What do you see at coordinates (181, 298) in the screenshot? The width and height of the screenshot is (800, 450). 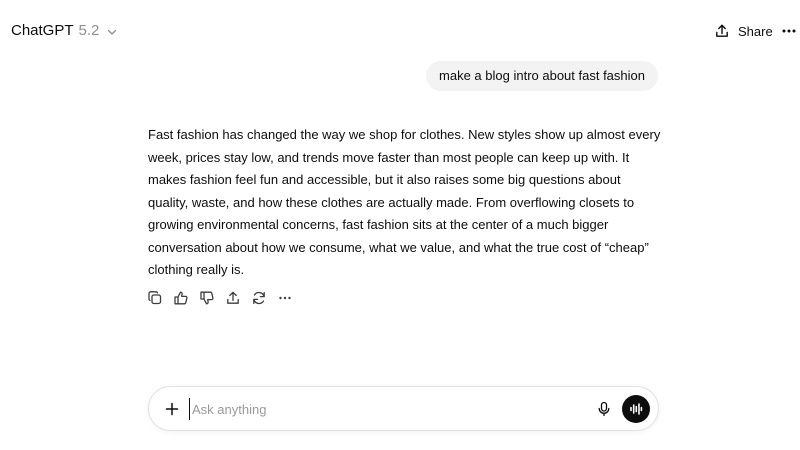 I see `thumbs-up-icon` at bounding box center [181, 298].